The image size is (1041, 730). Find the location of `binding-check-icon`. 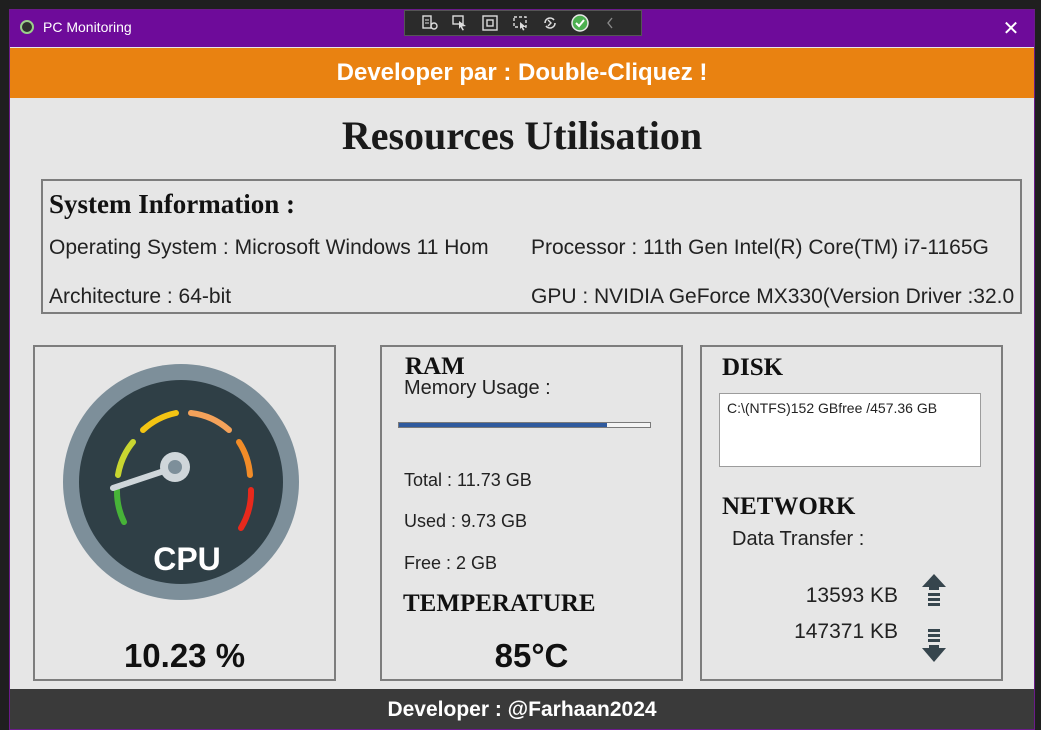

binding-check-icon is located at coordinates (580, 23).